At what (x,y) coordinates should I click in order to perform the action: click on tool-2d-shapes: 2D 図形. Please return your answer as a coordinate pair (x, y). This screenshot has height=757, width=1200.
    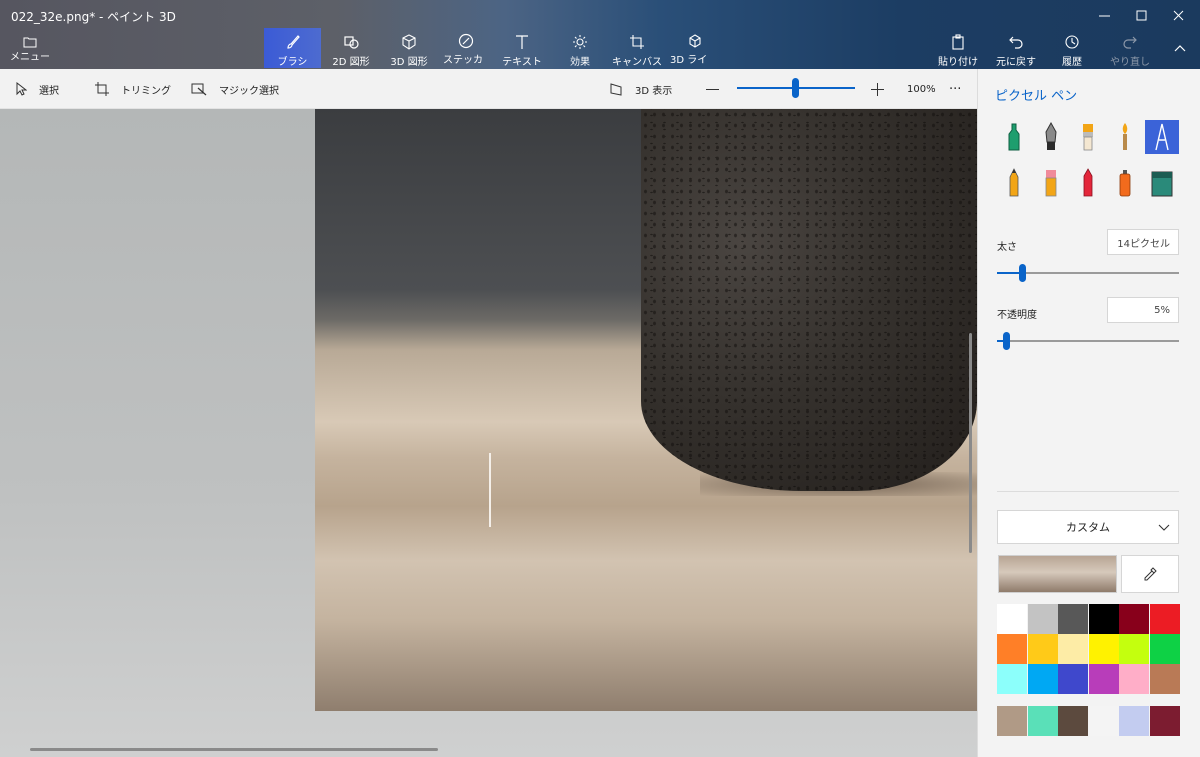
    Looking at the image, I should click on (351, 48).